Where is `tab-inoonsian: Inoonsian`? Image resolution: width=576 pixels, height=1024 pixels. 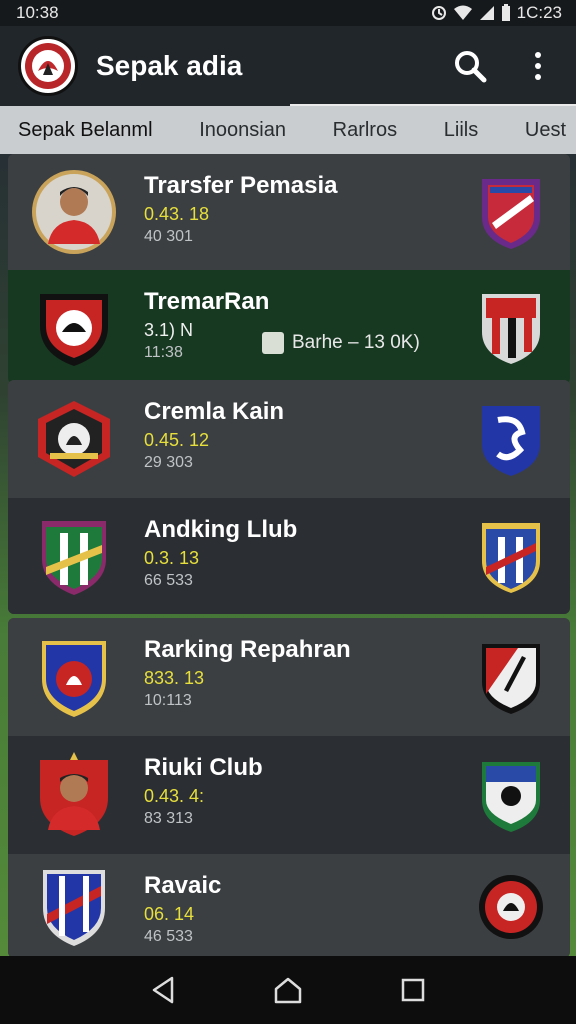
tab-inoonsian: Inoonsian is located at coordinates (242, 130).